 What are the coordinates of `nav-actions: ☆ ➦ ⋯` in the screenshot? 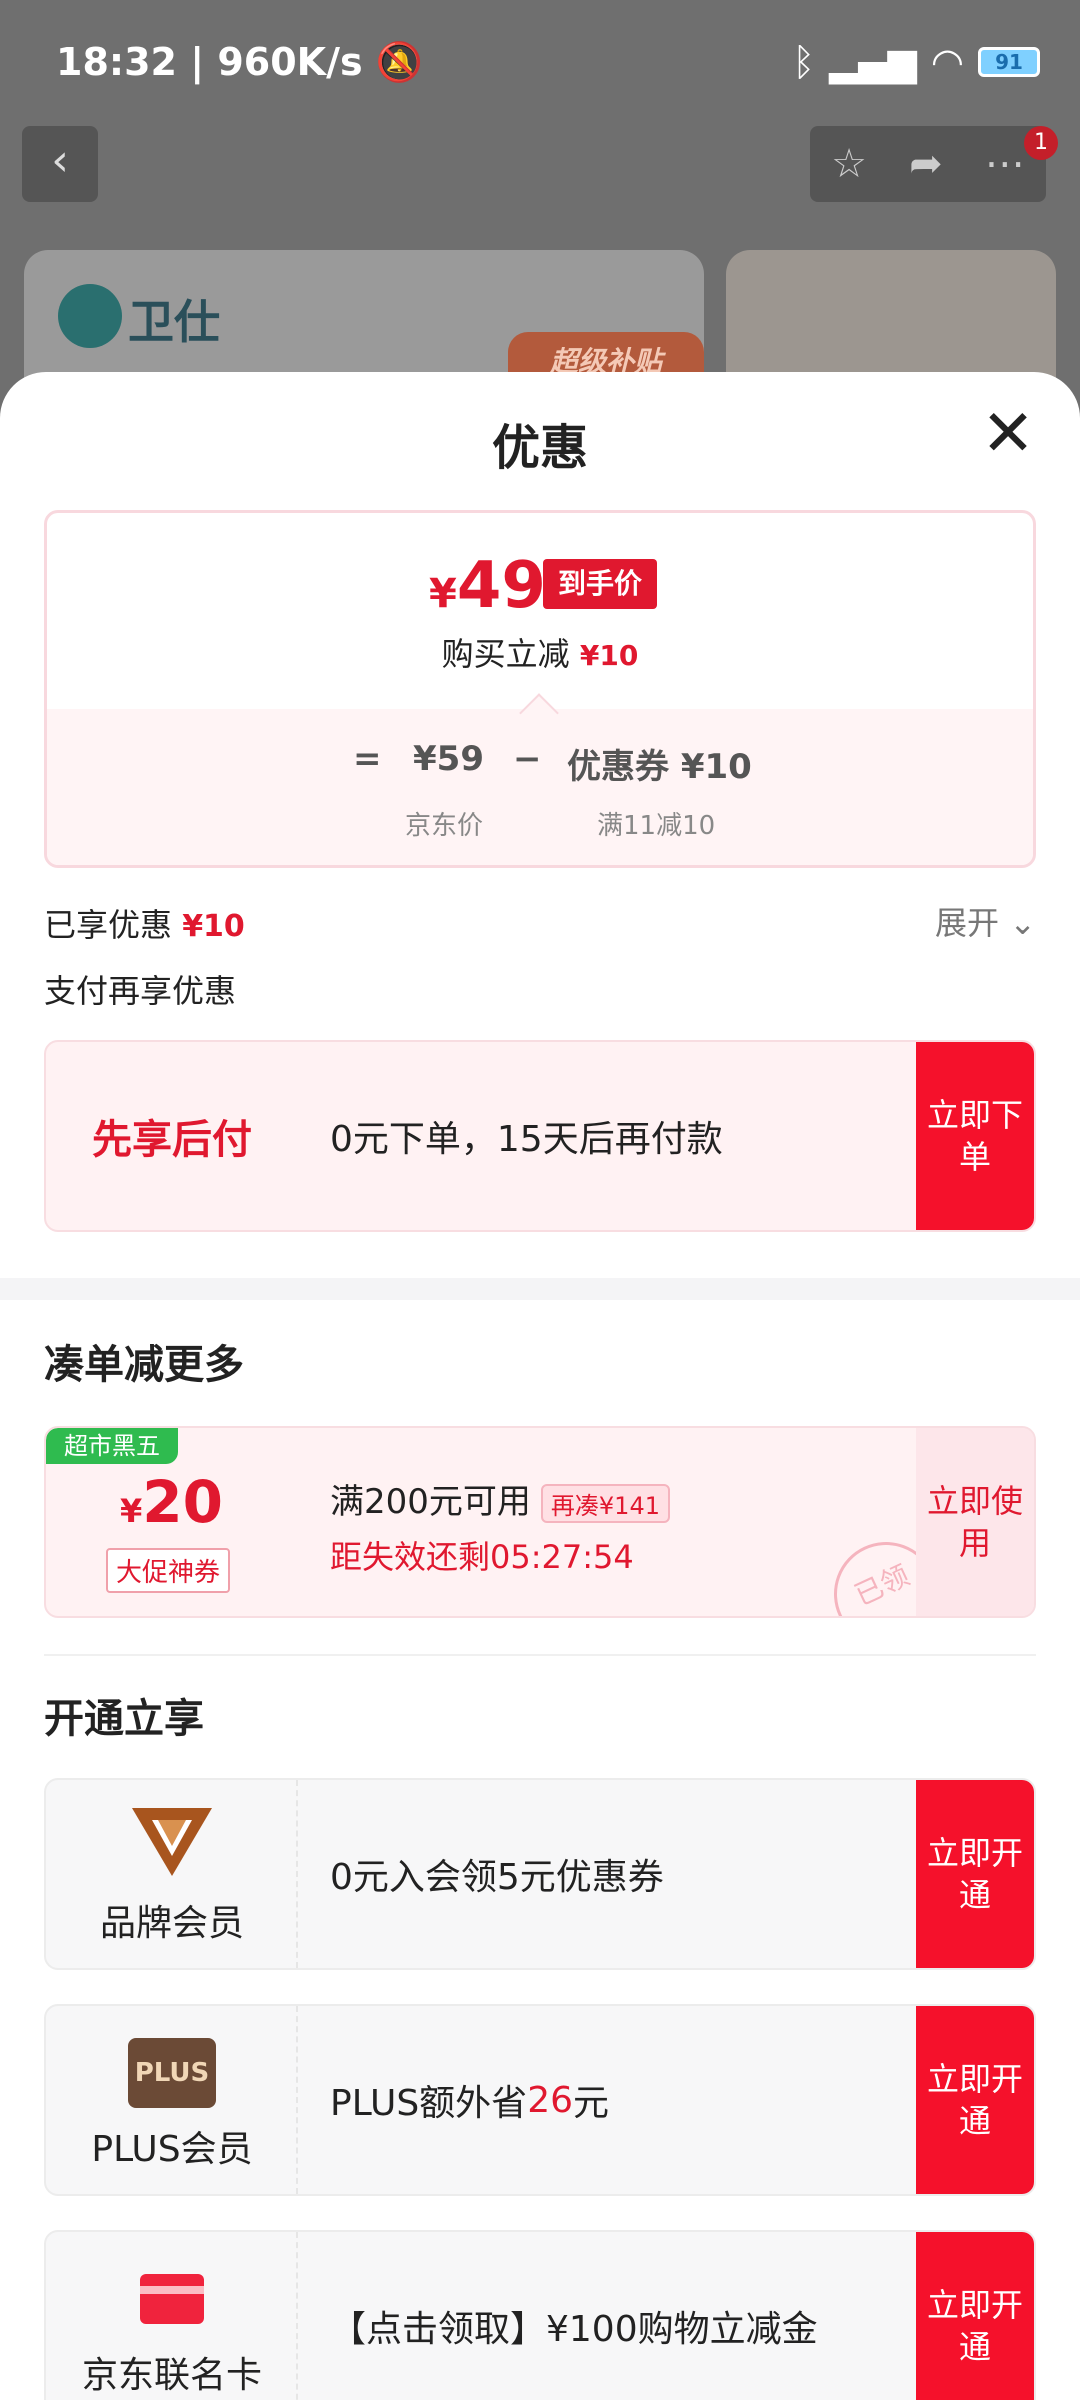 It's located at (928, 164).